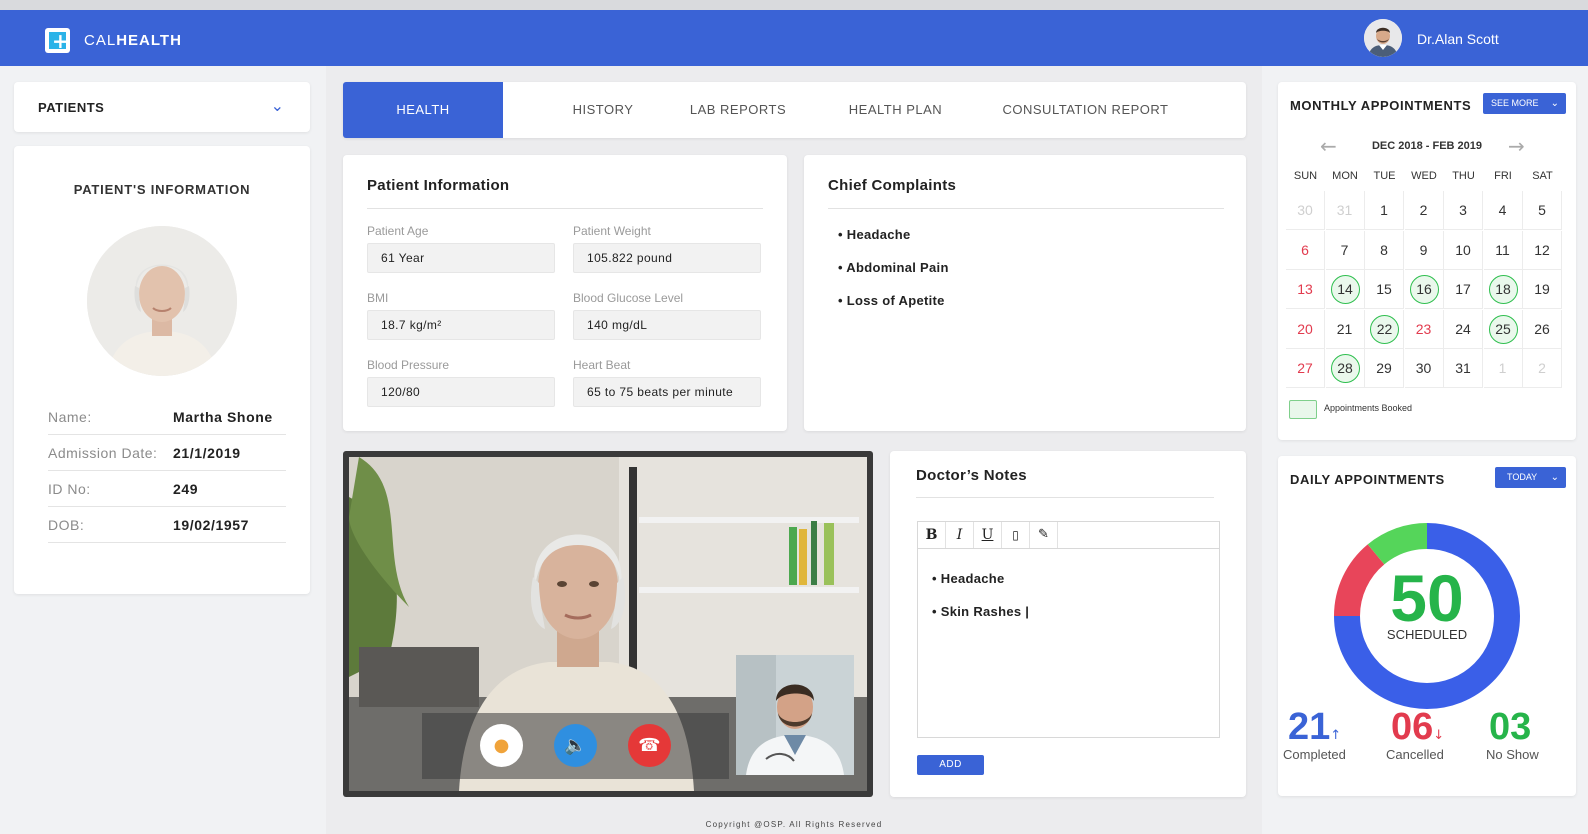  Describe the element at coordinates (1542, 329) in the screenshot. I see `calendar-day: 26` at that location.